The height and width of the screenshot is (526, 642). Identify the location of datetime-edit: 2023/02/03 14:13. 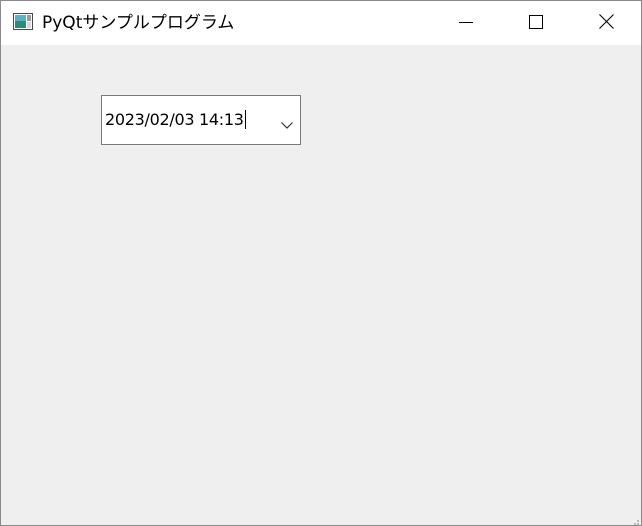
(201, 120).